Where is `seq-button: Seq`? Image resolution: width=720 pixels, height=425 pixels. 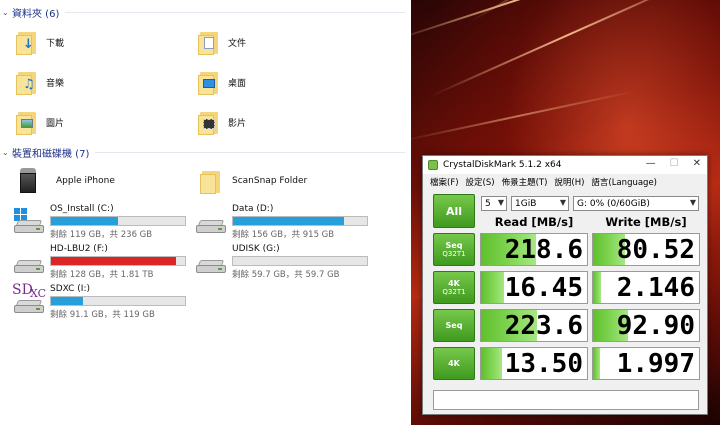 seq-button: Seq is located at coordinates (454, 325).